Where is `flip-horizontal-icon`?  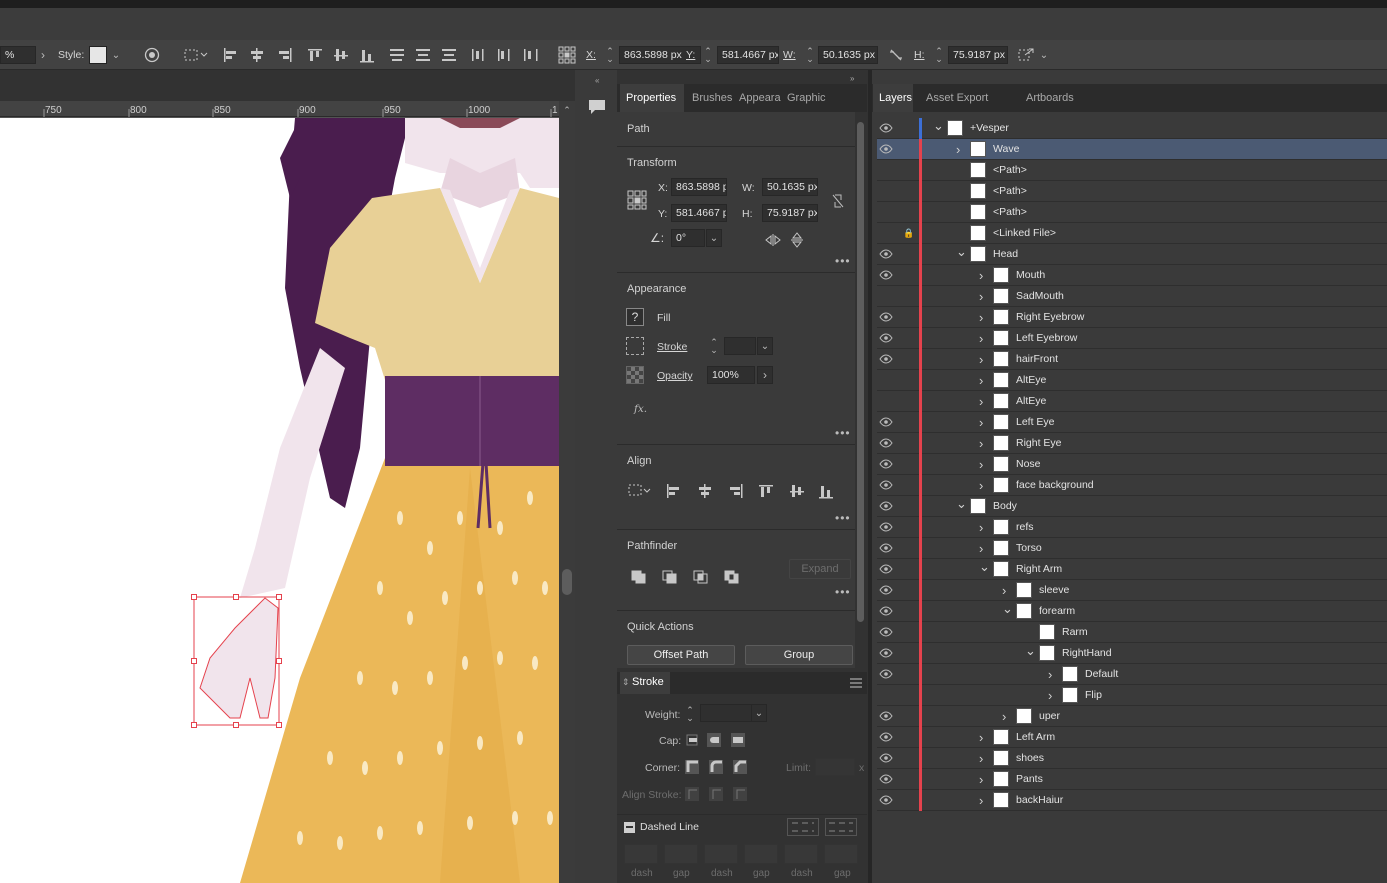
flip-horizontal-icon is located at coordinates (773, 240).